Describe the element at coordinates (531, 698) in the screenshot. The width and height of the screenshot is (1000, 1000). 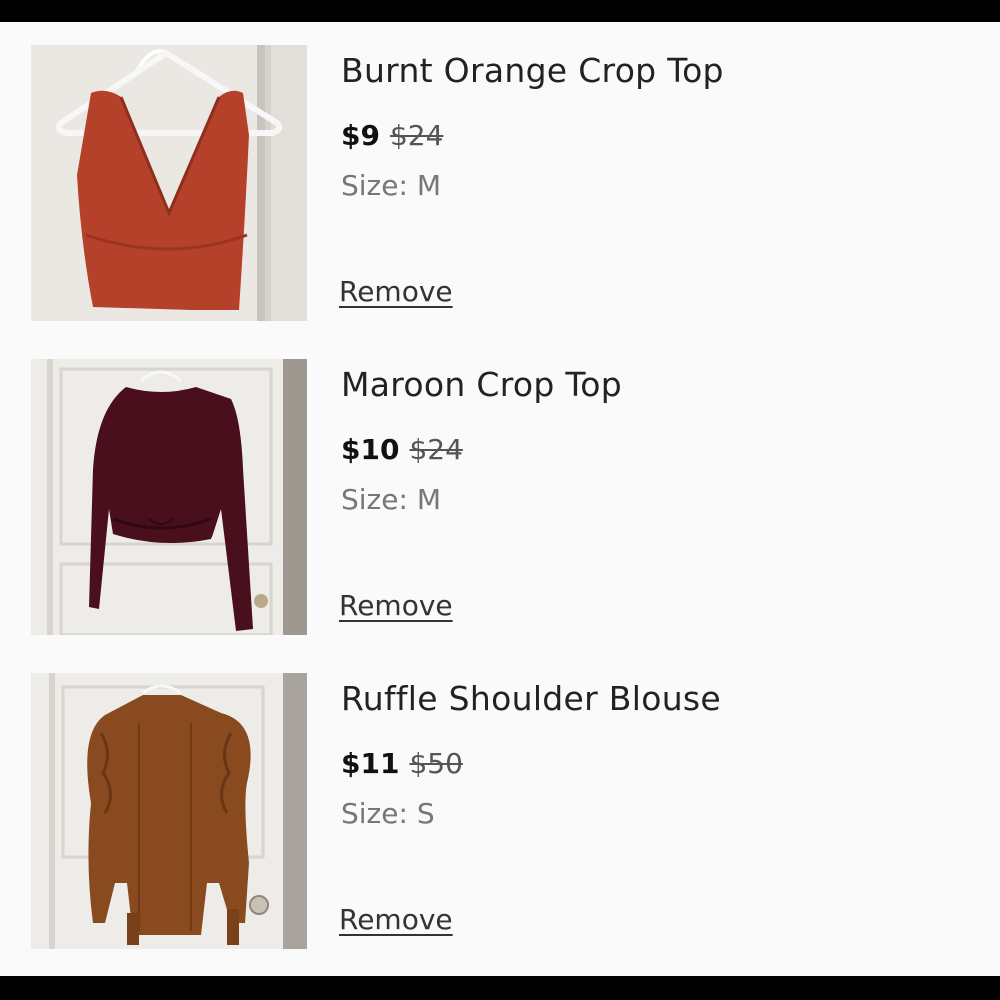
I see `product-title: Ruffle Shoulder Blouse` at that location.